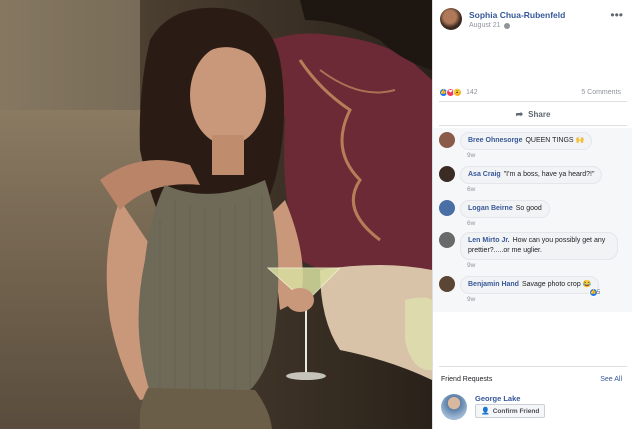 The height and width of the screenshot is (429, 632). What do you see at coordinates (484, 174) in the screenshot?
I see `commenter-name: Asa Craig` at bounding box center [484, 174].